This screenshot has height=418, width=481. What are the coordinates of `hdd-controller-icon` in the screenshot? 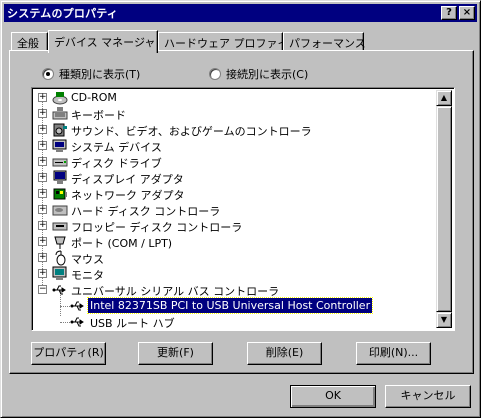 It's located at (60, 210).